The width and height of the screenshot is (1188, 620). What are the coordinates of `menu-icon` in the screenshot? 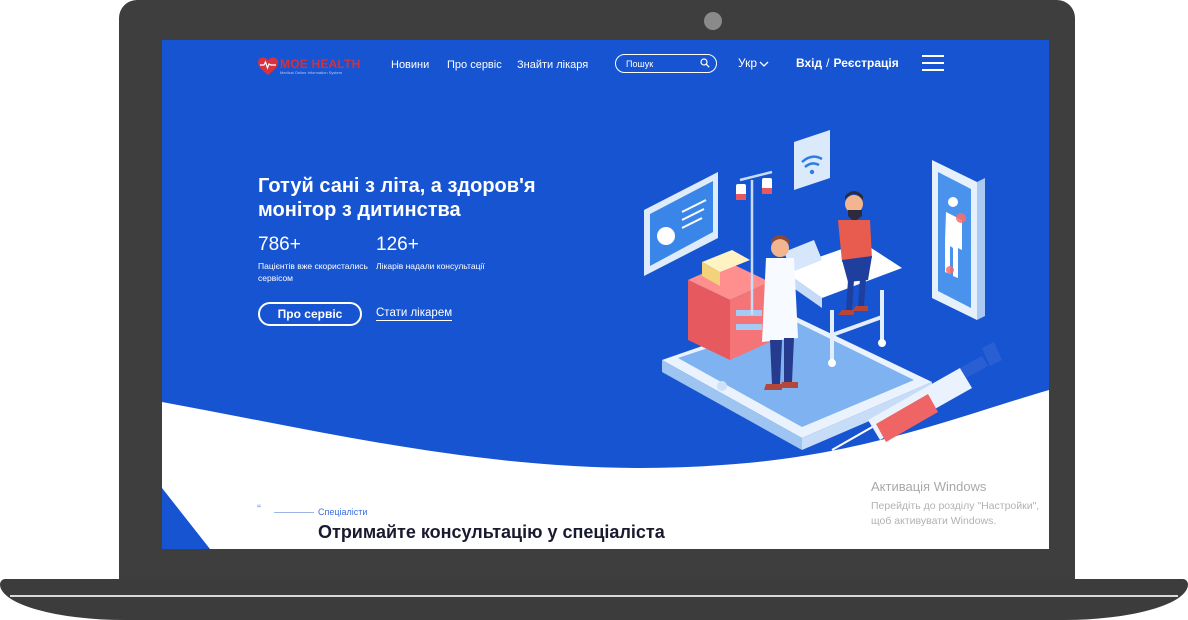 It's located at (933, 63).